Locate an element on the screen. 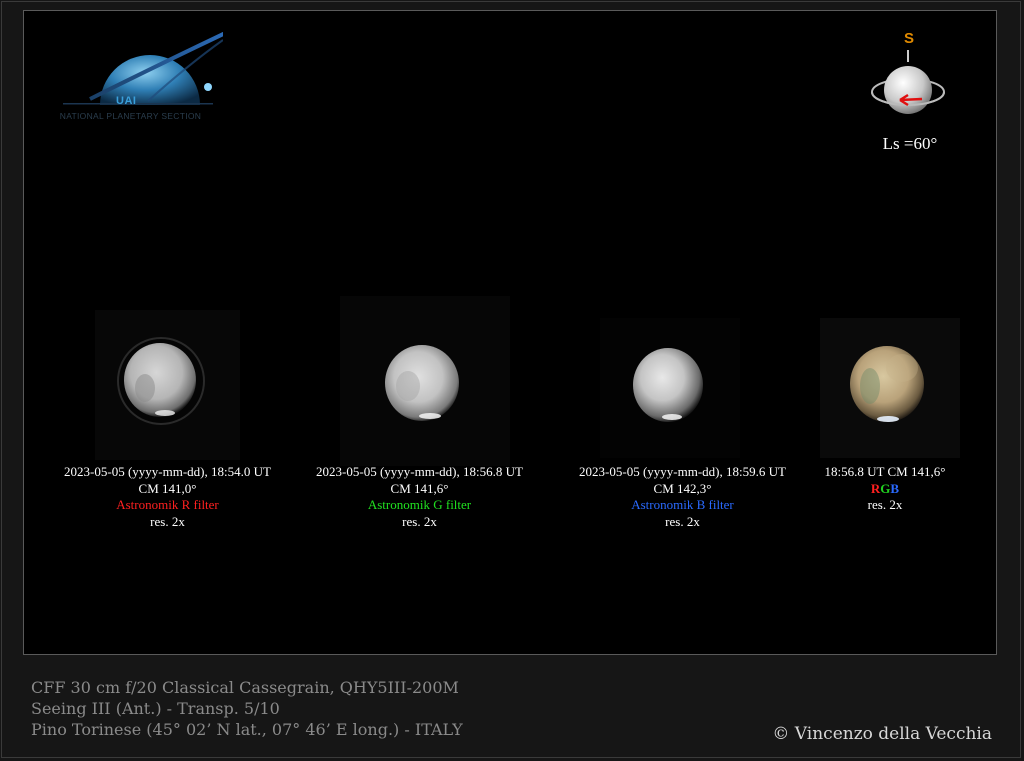 The image size is (1024, 761). caption-cm: CM 141,6° is located at coordinates (419, 488).